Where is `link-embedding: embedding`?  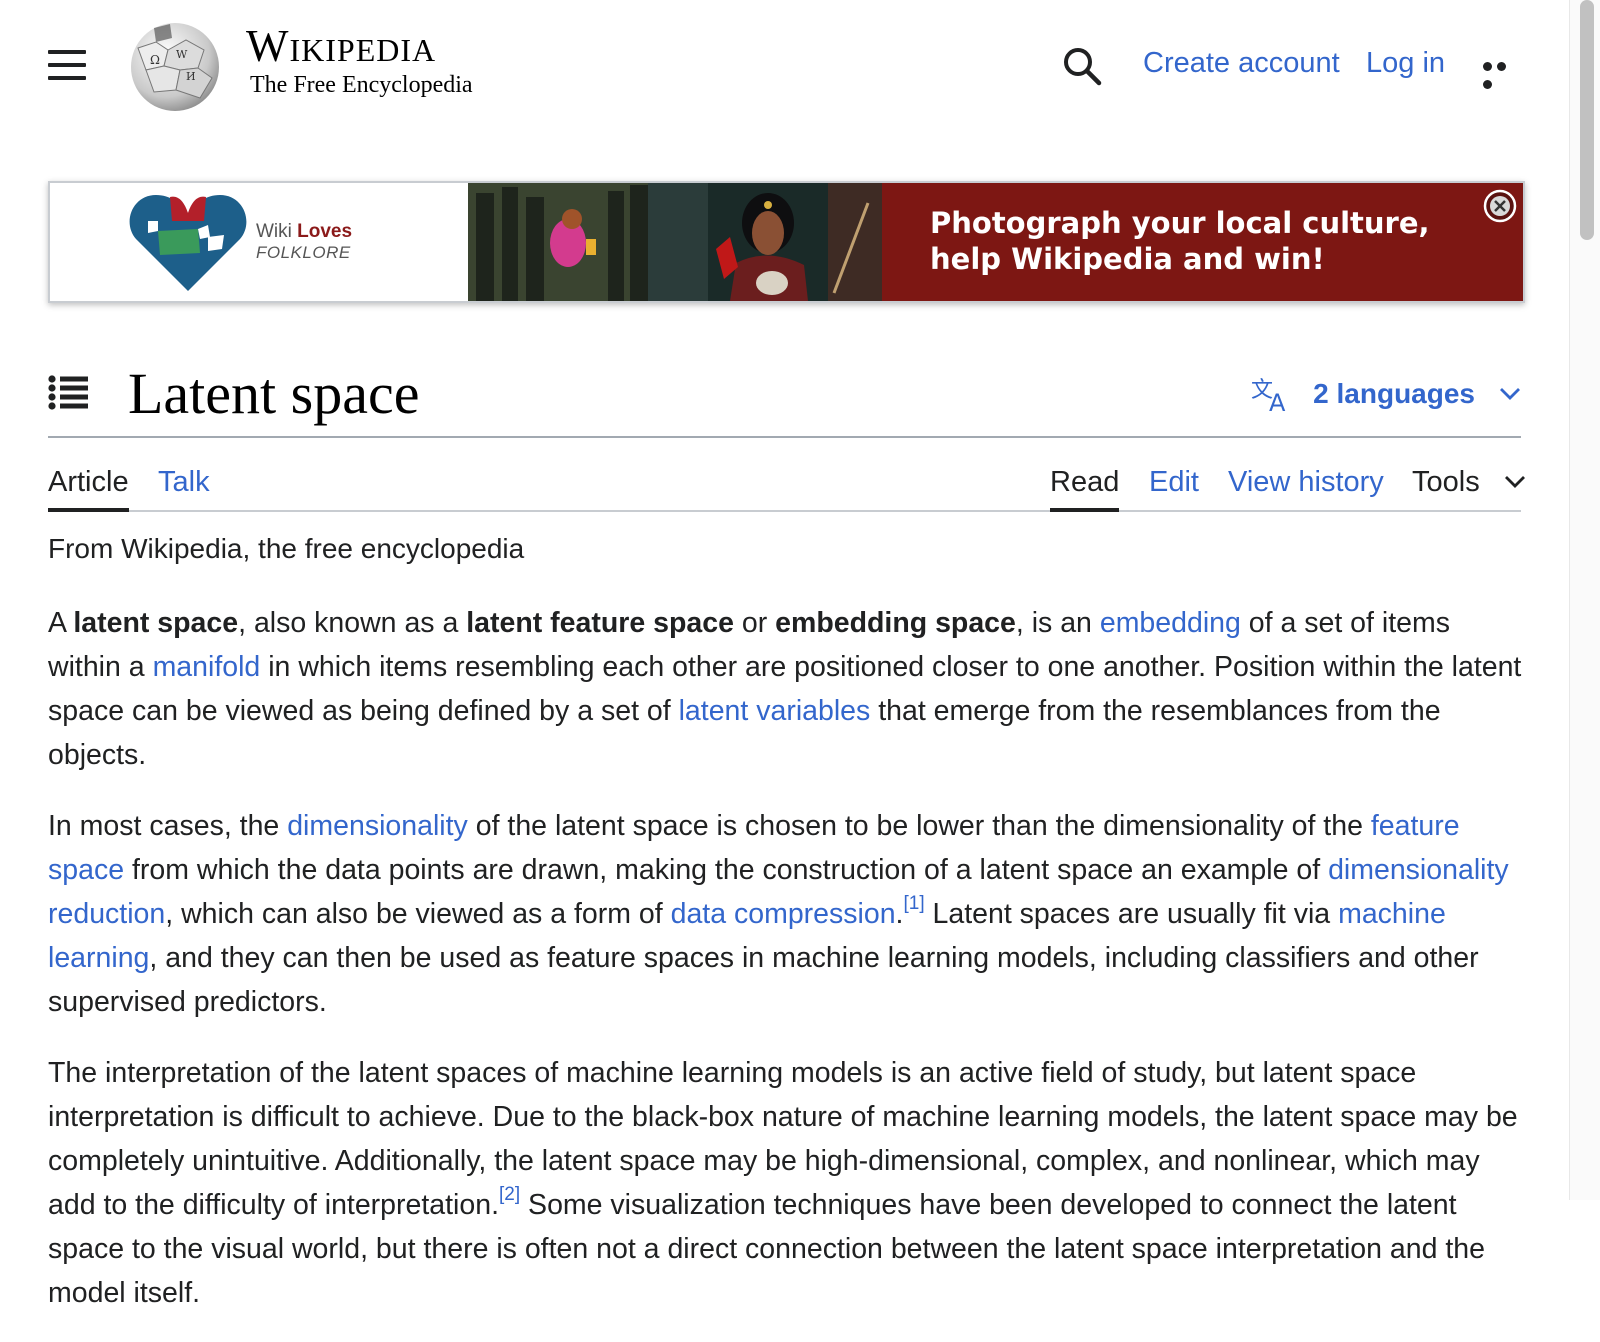 link-embedding: embedding is located at coordinates (1170, 623).